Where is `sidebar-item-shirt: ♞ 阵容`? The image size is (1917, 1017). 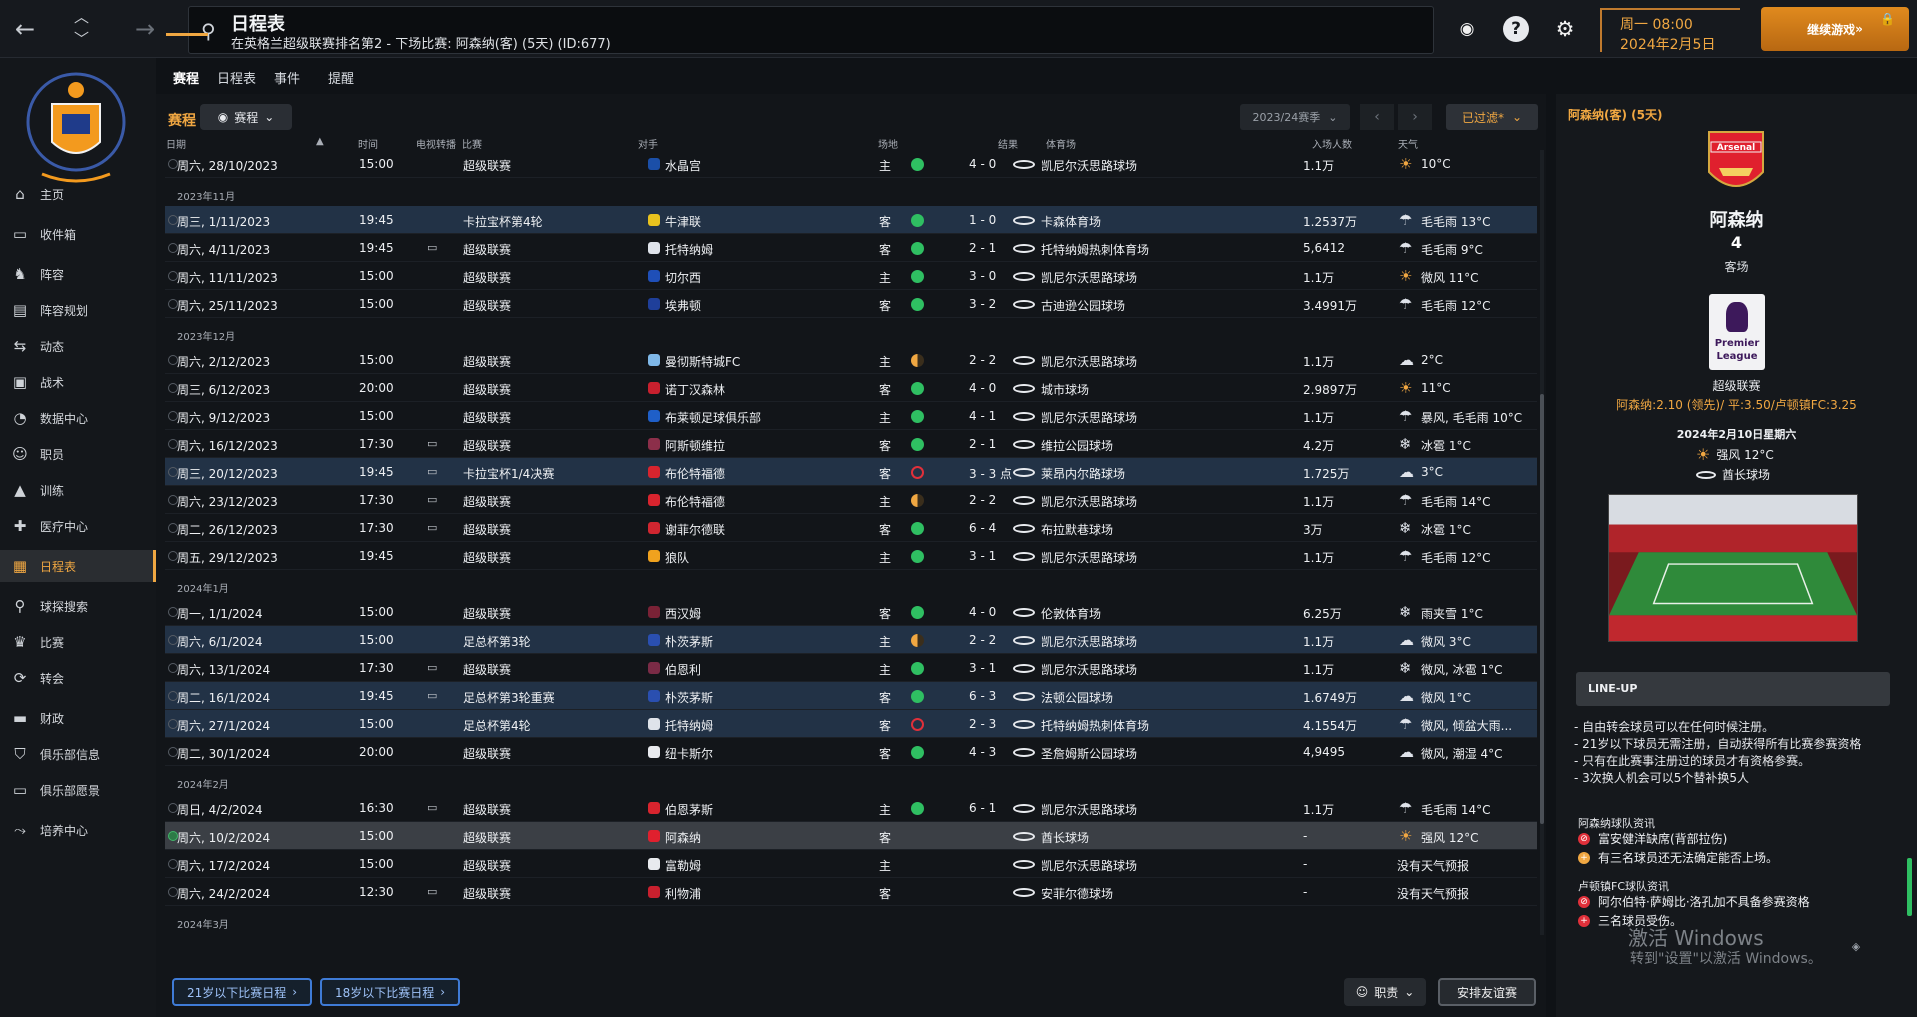 sidebar-item-shirt: ♞ 阵容 is located at coordinates (78, 274).